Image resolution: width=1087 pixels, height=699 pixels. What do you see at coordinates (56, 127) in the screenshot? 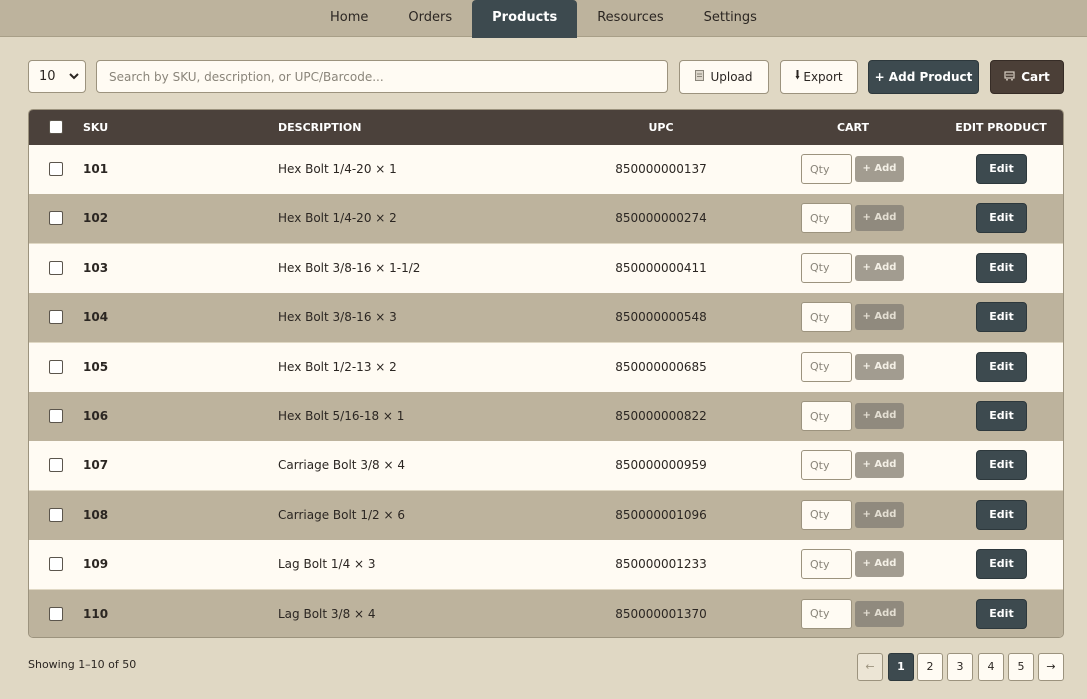
I see `select-all-checkbox` at bounding box center [56, 127].